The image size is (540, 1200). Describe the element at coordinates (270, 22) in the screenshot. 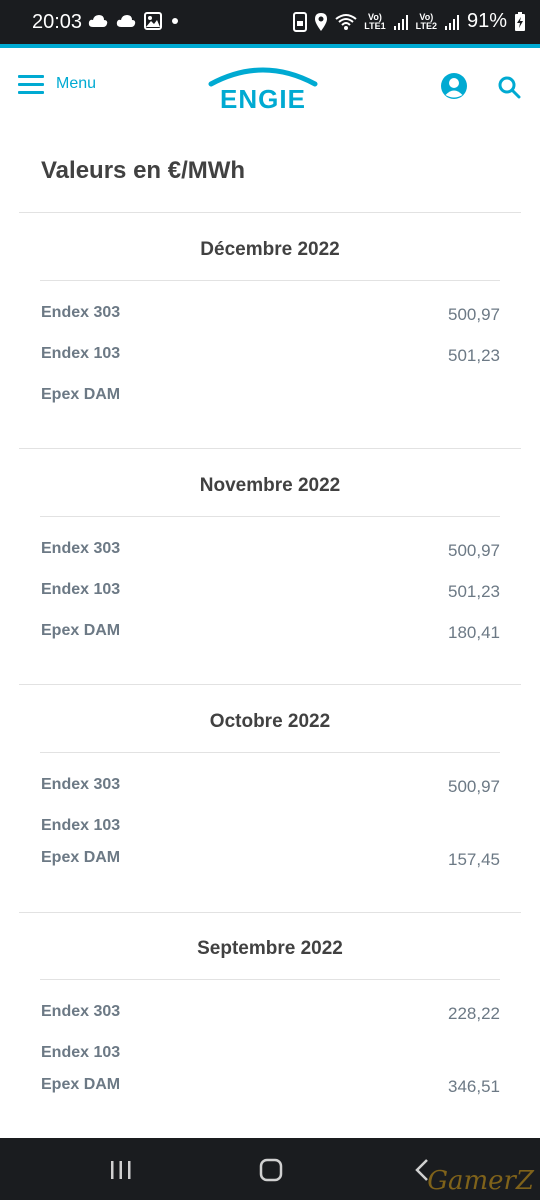

I see `status-bar: 20:03 Vo) LTE1 Vo) LTE2 91%` at that location.